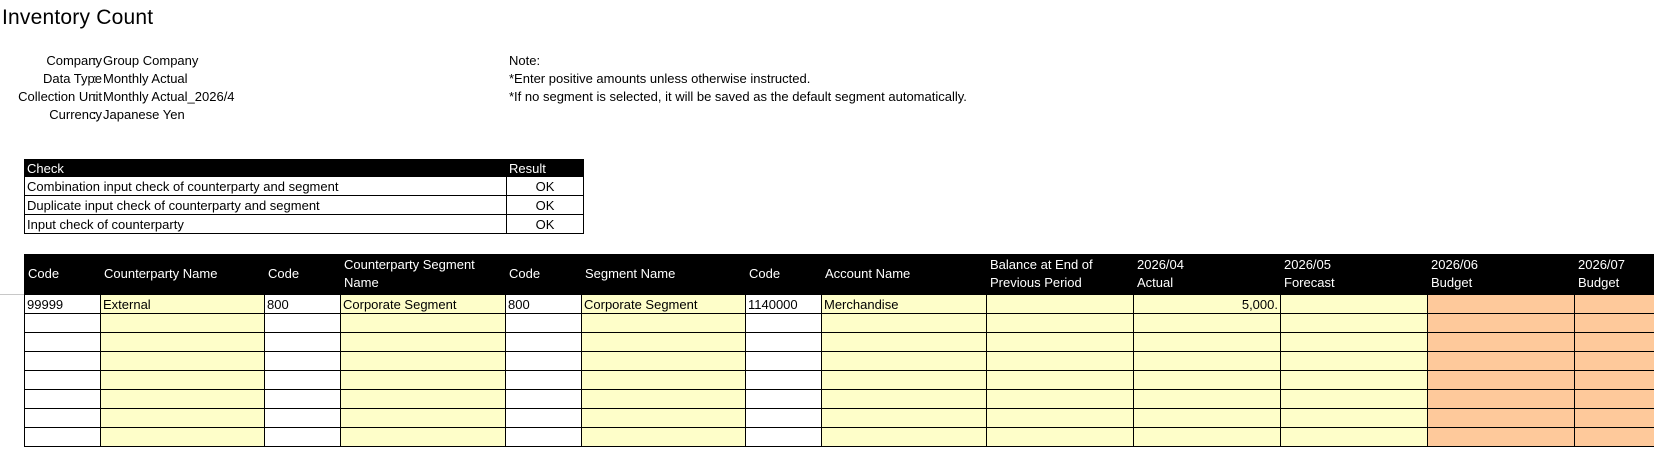  What do you see at coordinates (1207, 304) in the screenshot?
I see `actual-2026-04-cell: 5,000.` at bounding box center [1207, 304].